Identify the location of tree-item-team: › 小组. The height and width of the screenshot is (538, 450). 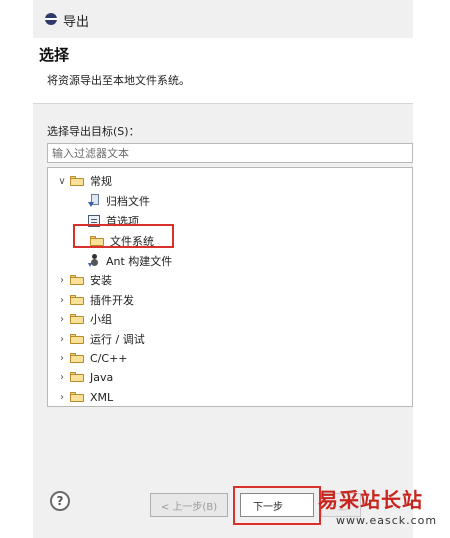
(84, 319).